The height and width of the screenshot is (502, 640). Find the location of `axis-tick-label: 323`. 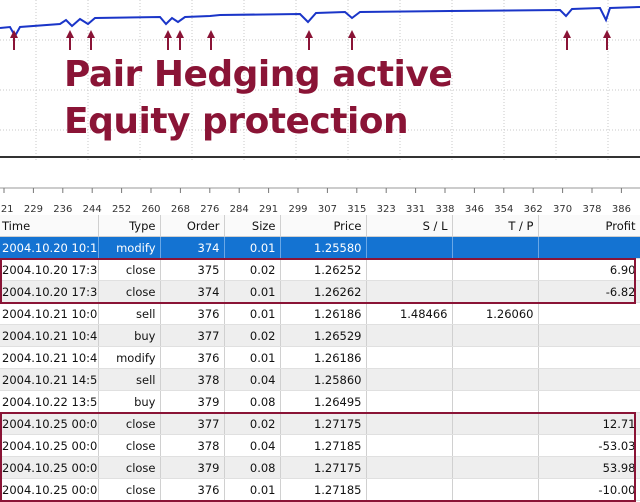

axis-tick-label: 323 is located at coordinates (386, 209).